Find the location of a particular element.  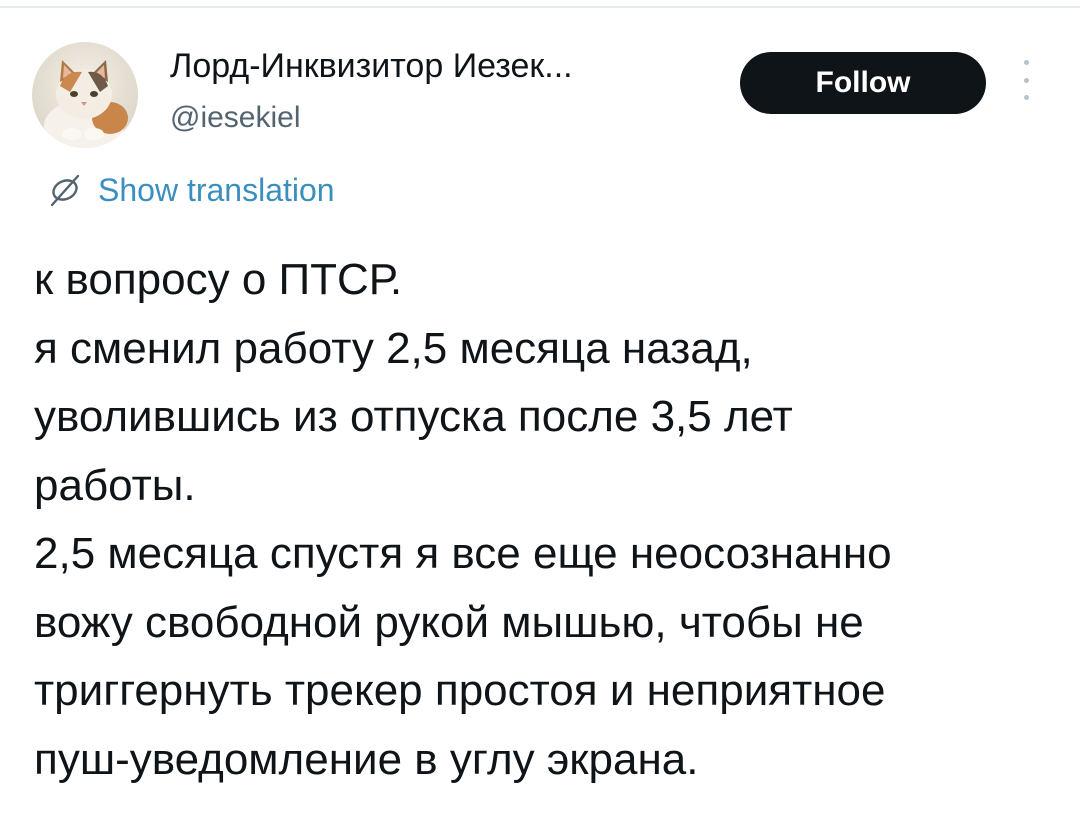

globe-slash-icon is located at coordinates (65, 190).